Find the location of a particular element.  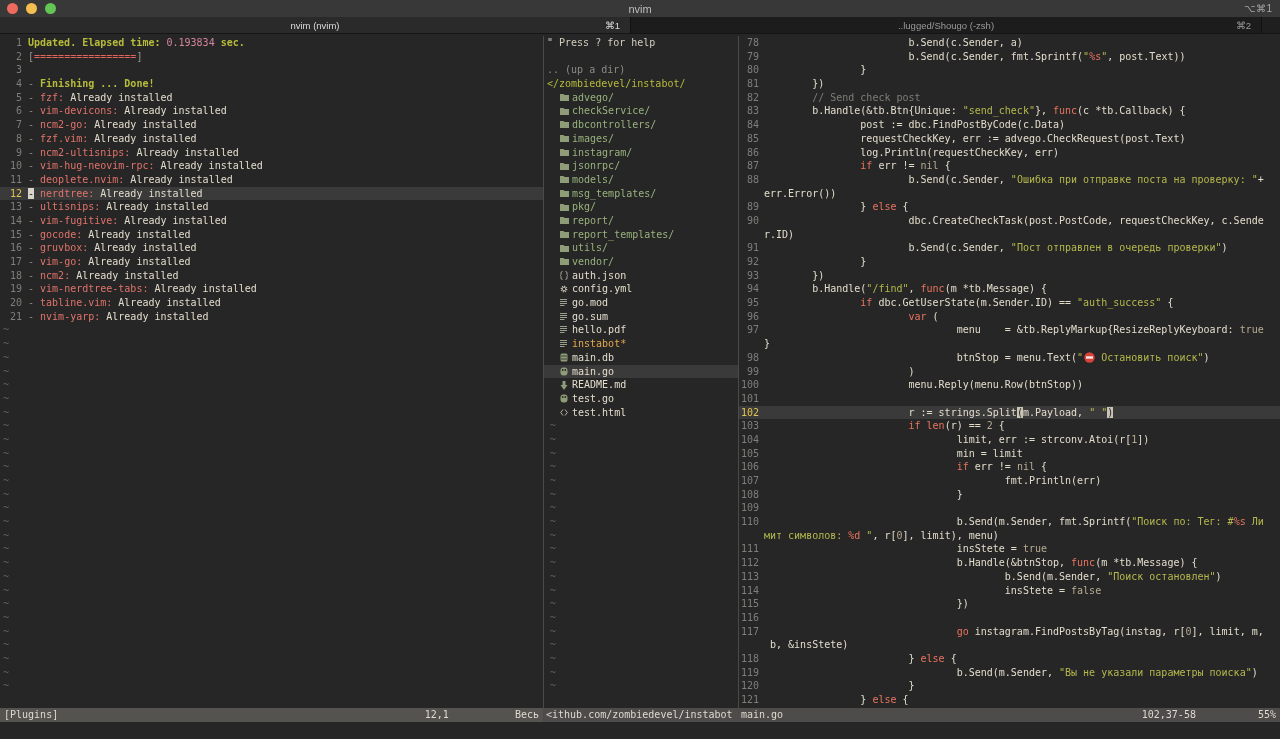

tree-item: main.go is located at coordinates (641, 371).